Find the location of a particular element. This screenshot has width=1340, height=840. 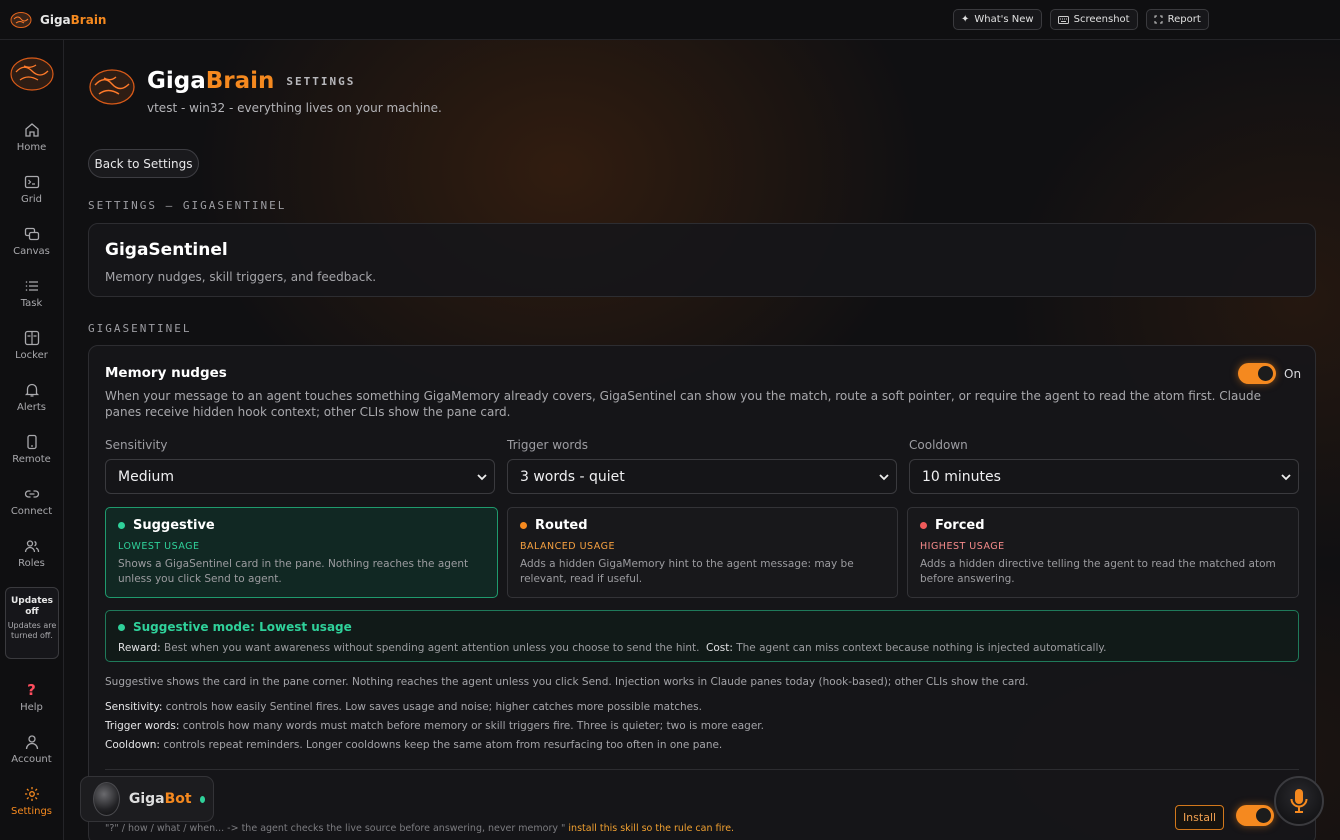

cooldown-label: Cooldown is located at coordinates (938, 445).